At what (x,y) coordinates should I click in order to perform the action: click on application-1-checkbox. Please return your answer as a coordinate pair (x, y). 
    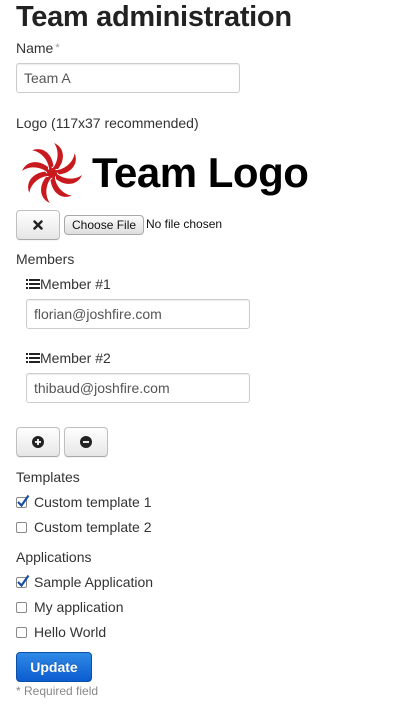
    Looking at the image, I should click on (23, 581).